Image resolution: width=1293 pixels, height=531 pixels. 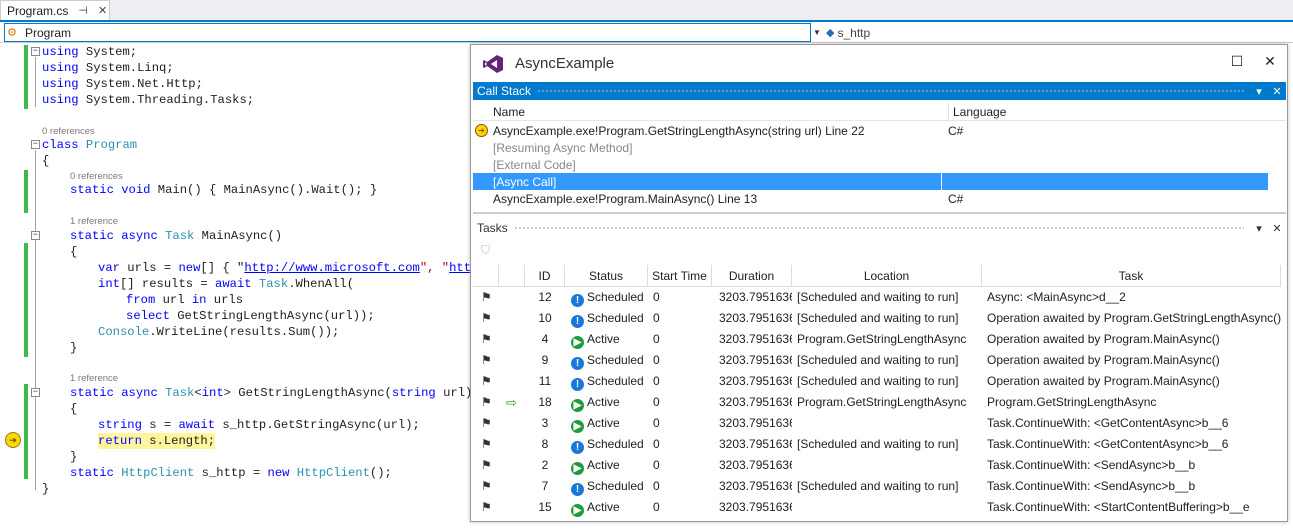 I want to click on call-stack-row: [Resuming Async Method], so click(x=870, y=147).